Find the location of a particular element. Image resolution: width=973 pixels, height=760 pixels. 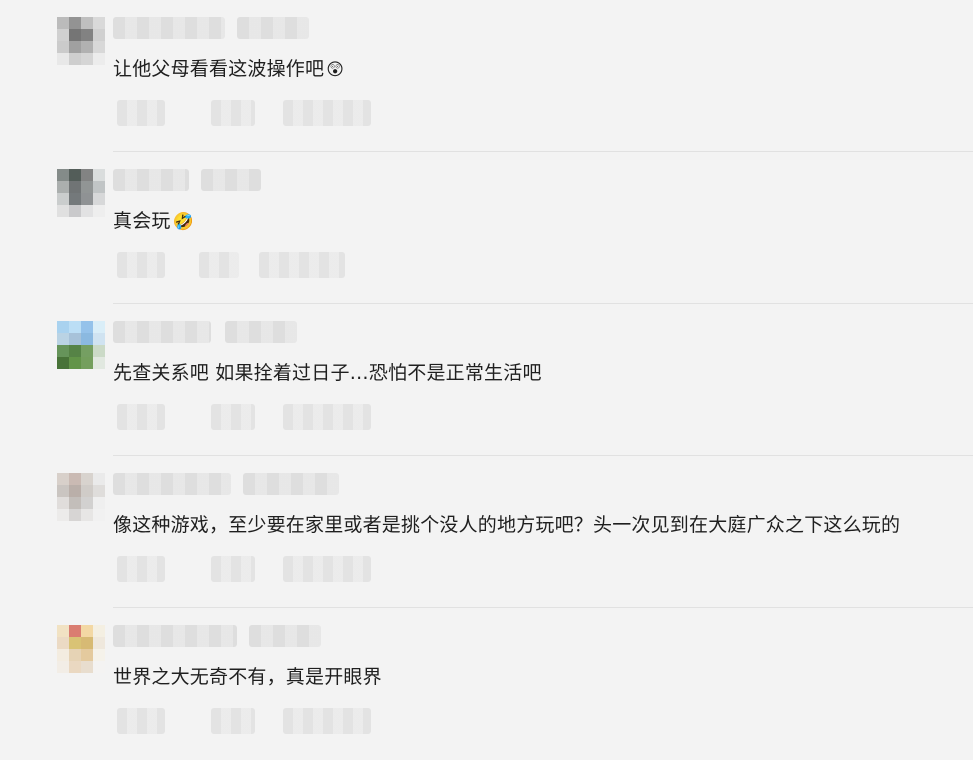

comment-text: 世界之大无奇不有，真是开眼界 is located at coordinates (247, 677).